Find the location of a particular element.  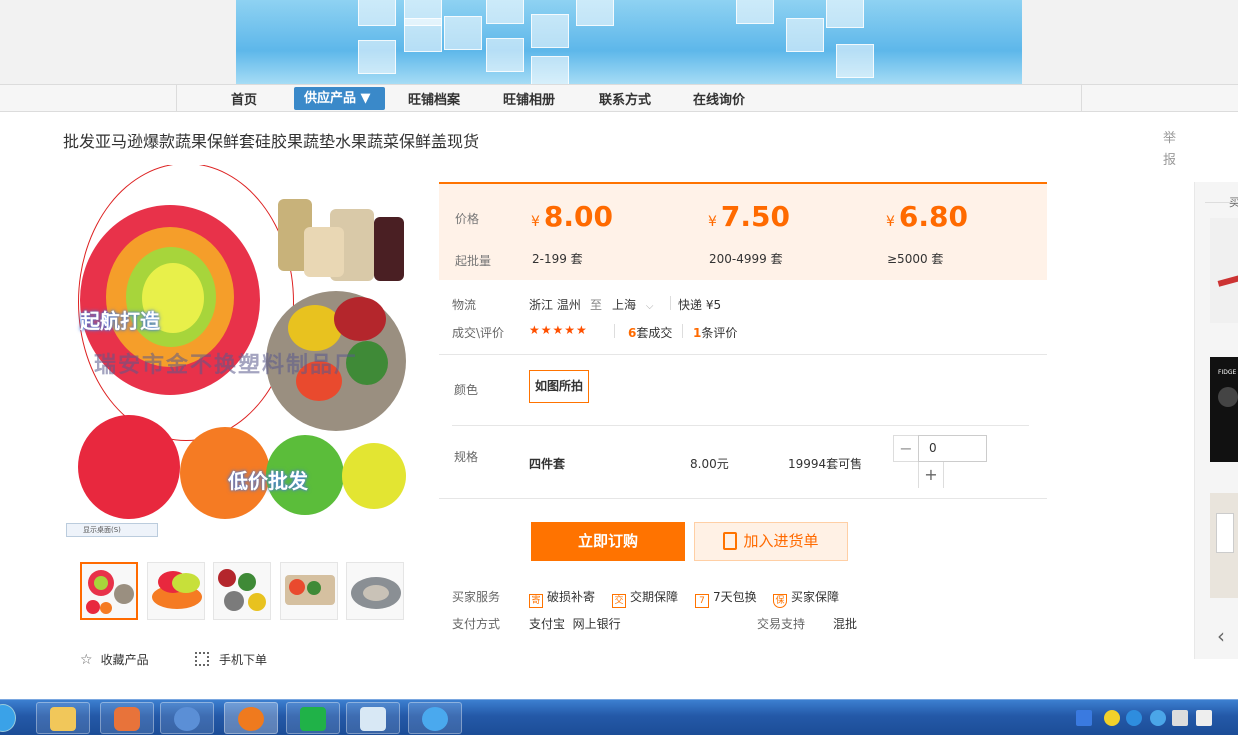

camera-icon is located at coordinates (127, 719).